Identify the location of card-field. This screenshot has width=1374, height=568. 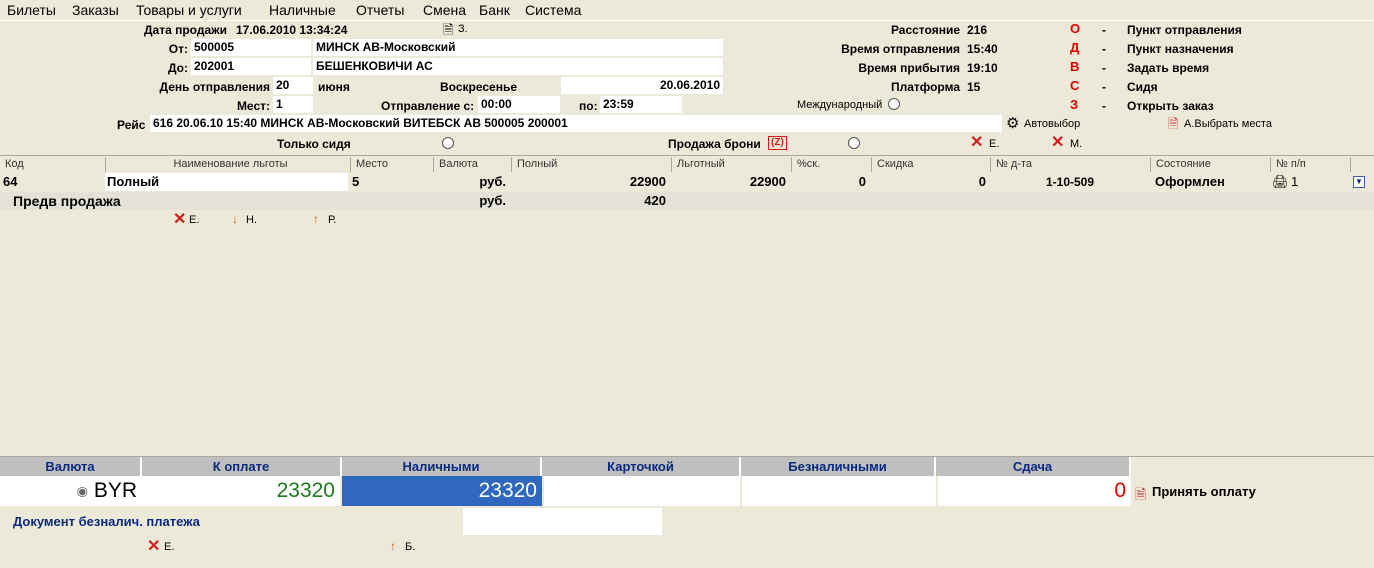
(642, 491).